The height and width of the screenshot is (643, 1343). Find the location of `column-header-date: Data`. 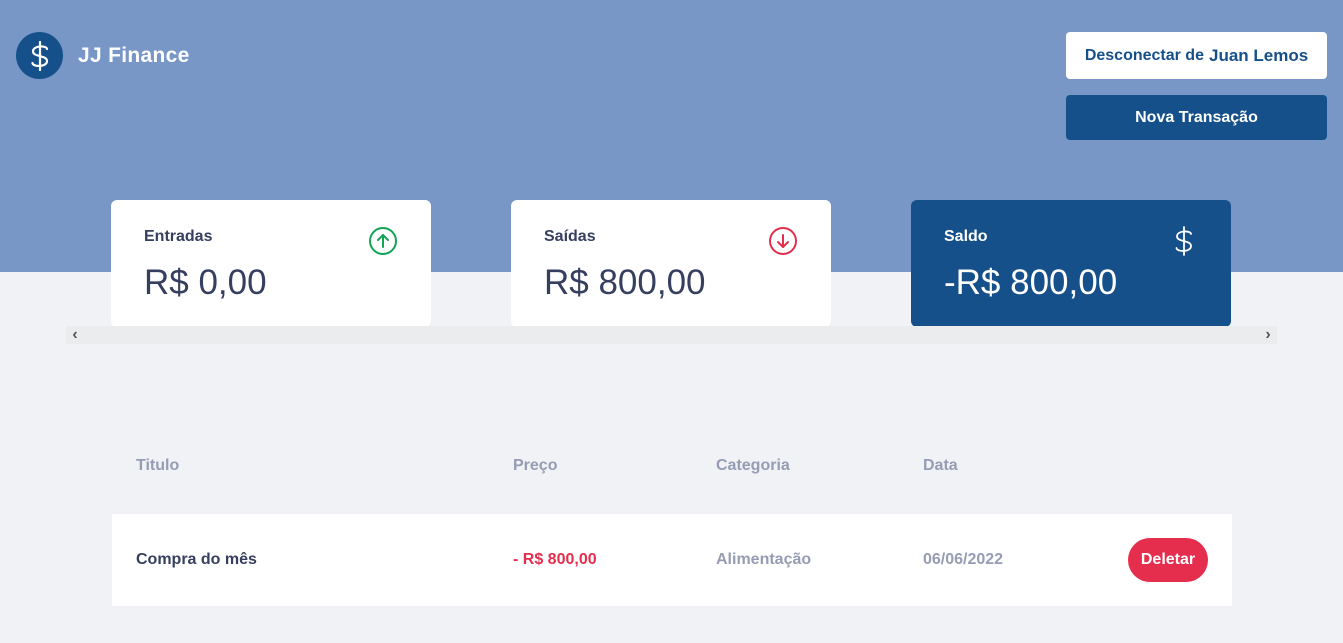

column-header-date: Data is located at coordinates (940, 465).